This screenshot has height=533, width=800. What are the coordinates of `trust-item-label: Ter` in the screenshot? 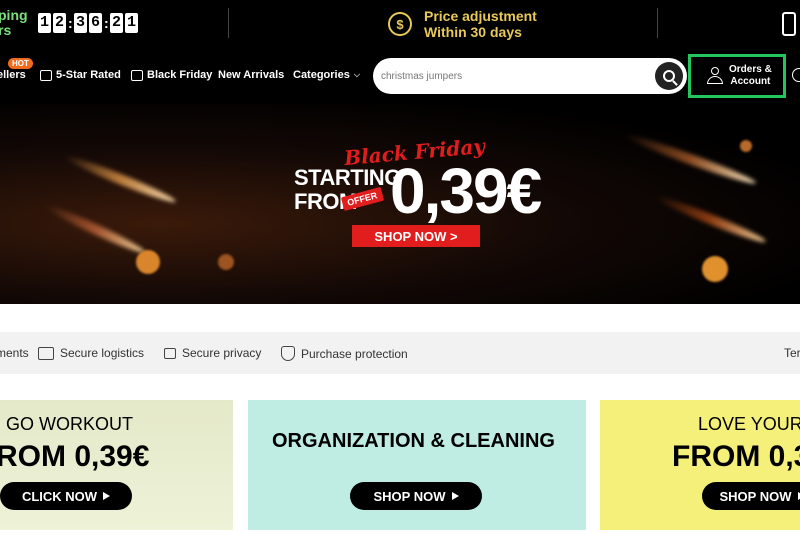 It's located at (792, 353).